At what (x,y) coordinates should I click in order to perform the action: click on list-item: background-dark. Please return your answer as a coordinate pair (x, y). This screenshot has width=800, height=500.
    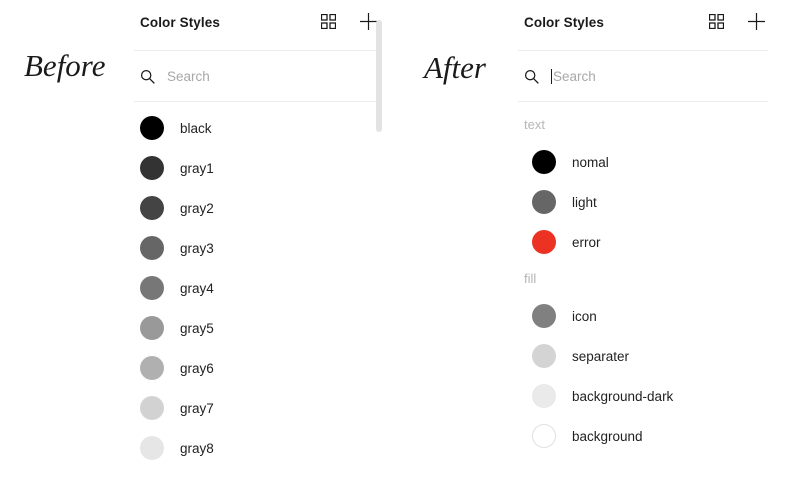
    Looking at the image, I should click on (643, 396).